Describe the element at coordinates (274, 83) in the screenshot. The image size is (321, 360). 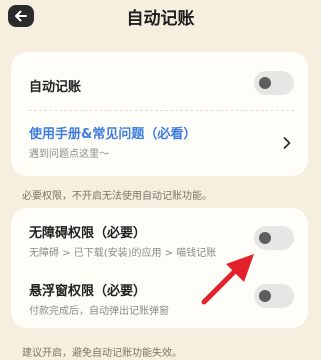
I see `auto-bookkeeping-toggle` at that location.